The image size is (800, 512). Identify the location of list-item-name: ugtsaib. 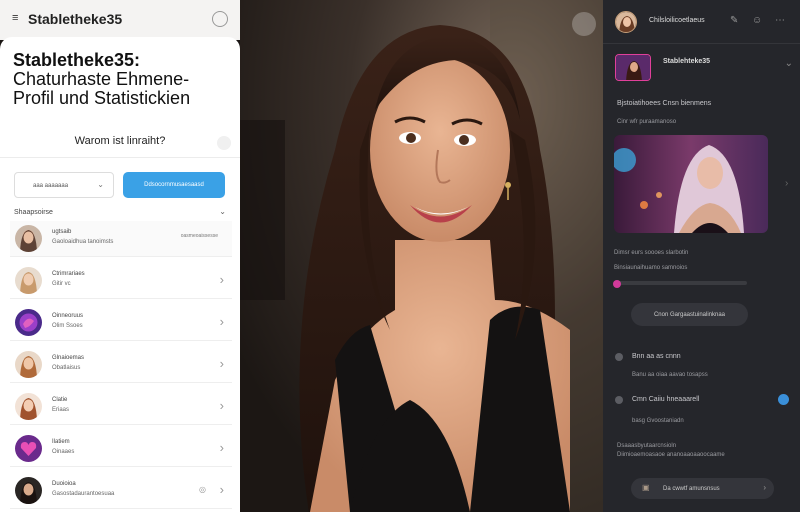
(62, 232).